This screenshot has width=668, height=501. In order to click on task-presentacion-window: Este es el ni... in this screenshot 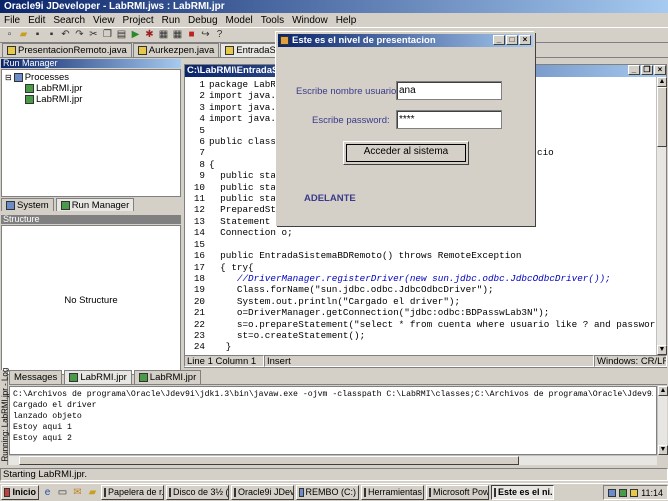, I will do `click(522, 492)`.